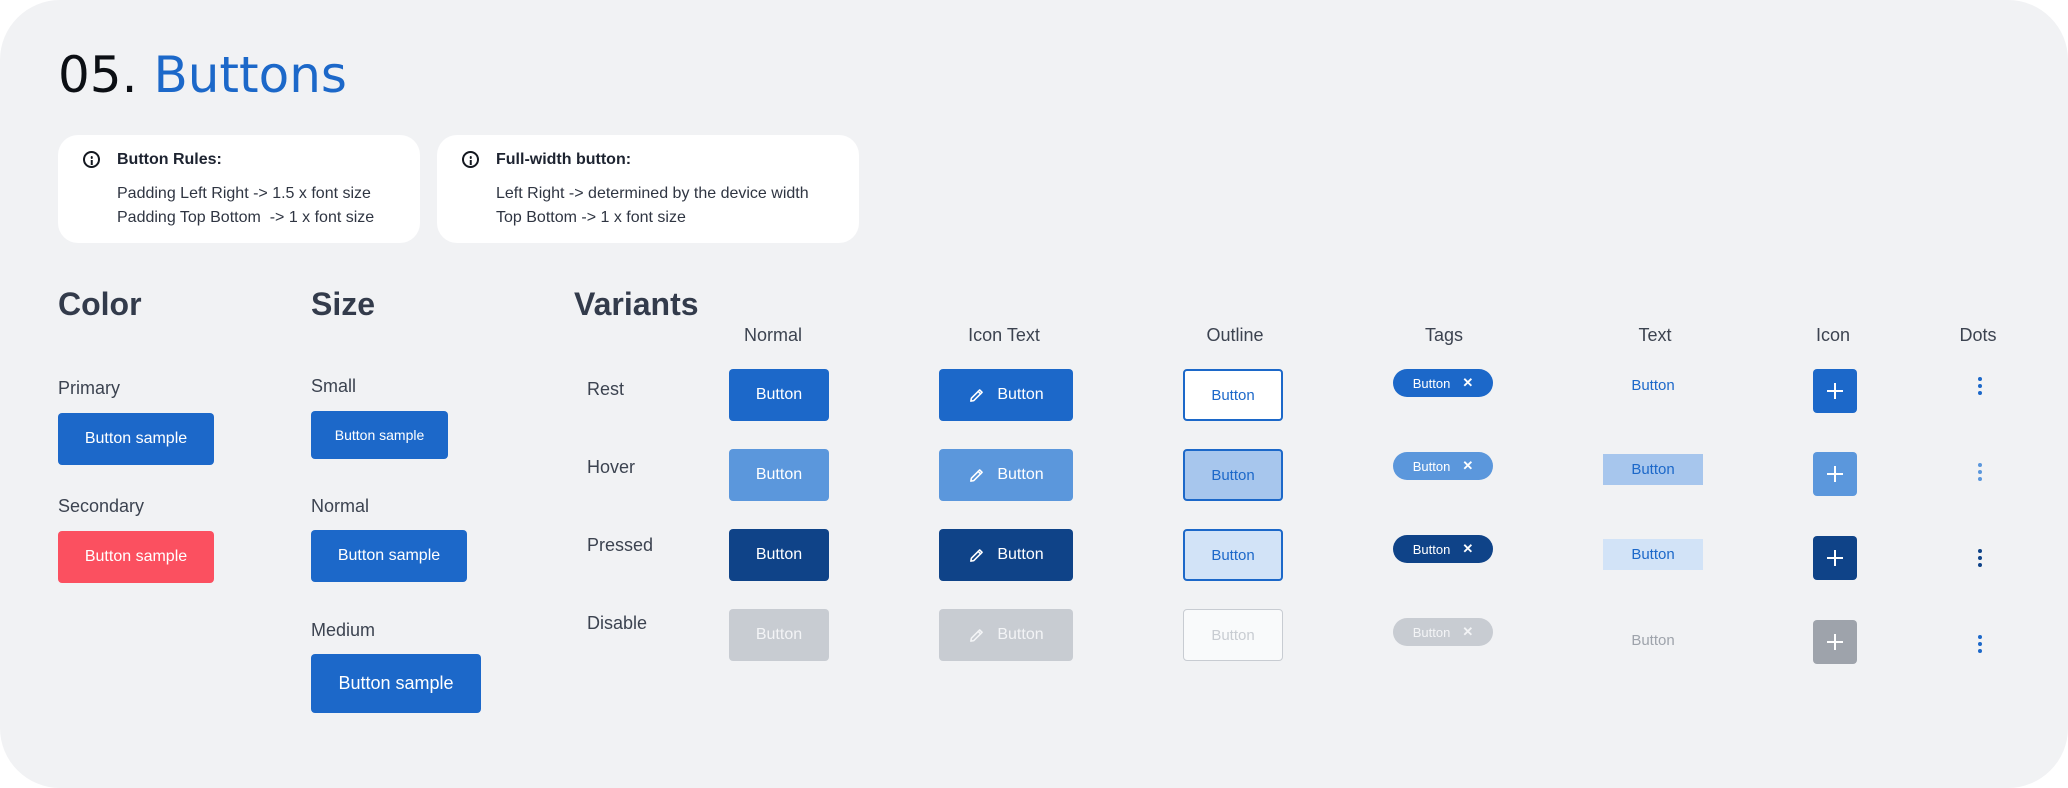 The image size is (2068, 788). What do you see at coordinates (611, 467) in the screenshot?
I see `state-label-hover: Hover` at bounding box center [611, 467].